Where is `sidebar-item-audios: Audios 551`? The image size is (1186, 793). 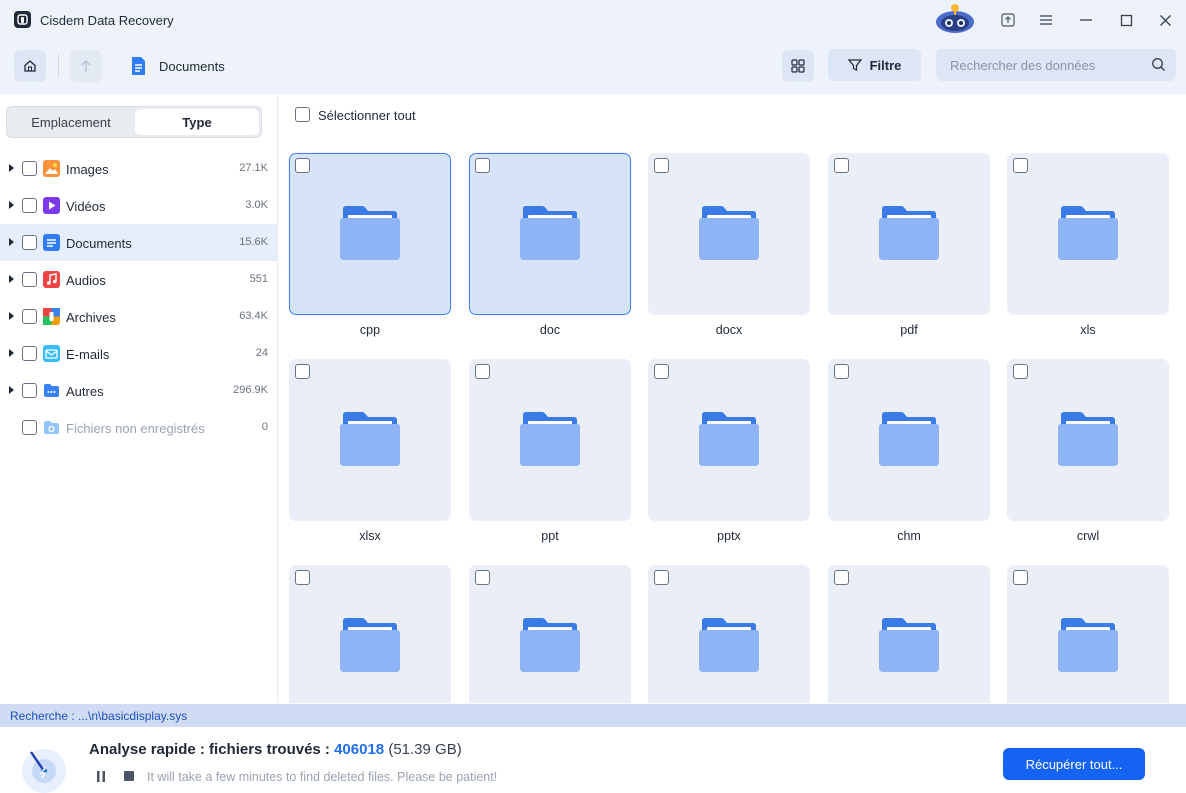 sidebar-item-audios: Audios 551 is located at coordinates (138, 279).